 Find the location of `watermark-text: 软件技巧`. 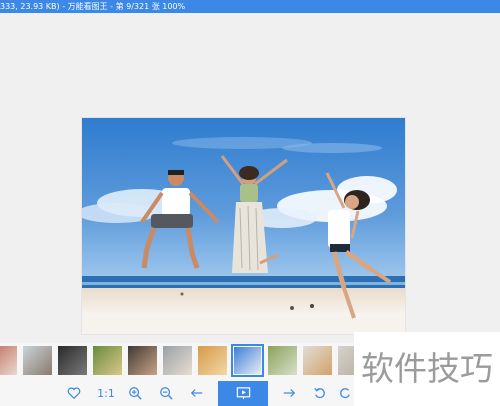

watermark-text: 软件技巧 is located at coordinates (427, 368).